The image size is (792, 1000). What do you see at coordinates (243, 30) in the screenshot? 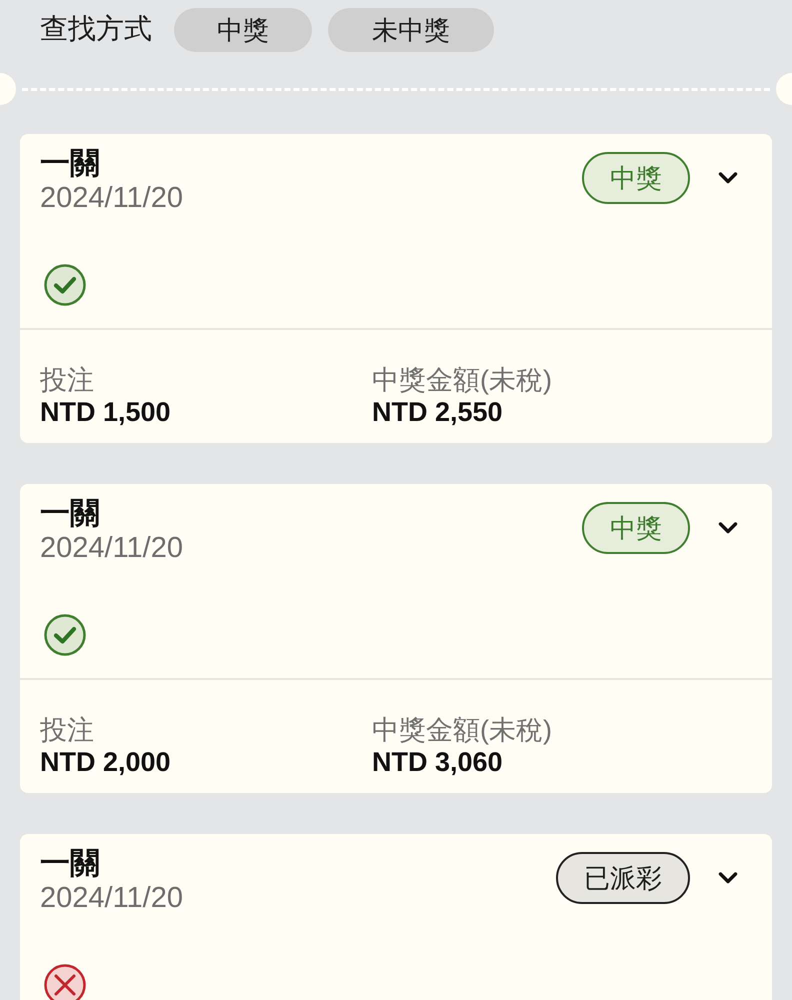
I see `filter-option-button: 中獎` at bounding box center [243, 30].